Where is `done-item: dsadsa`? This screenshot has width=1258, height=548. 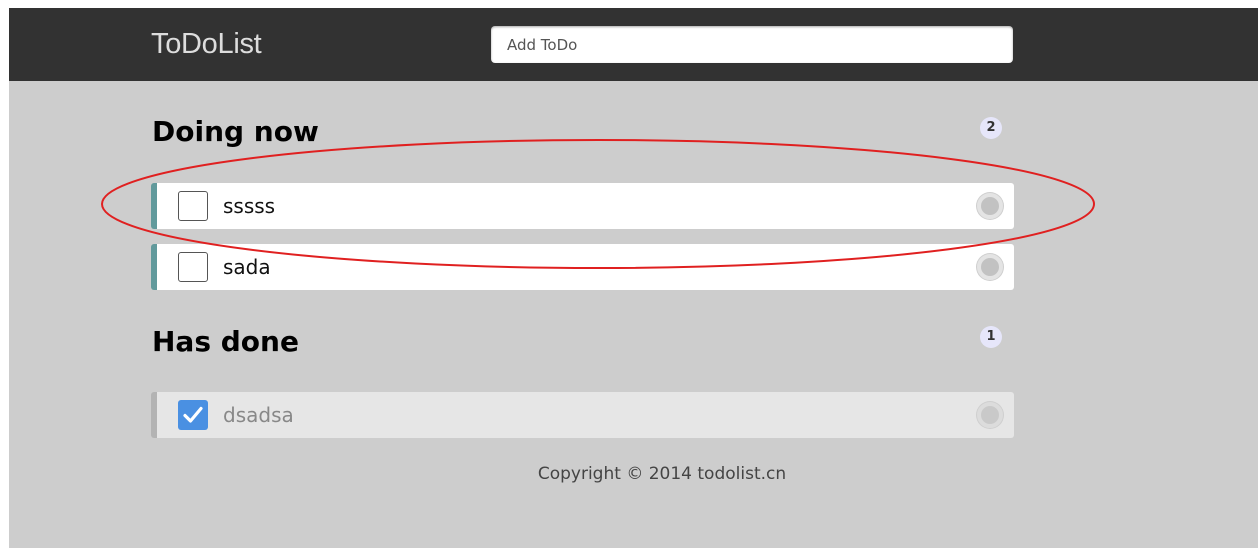 done-item: dsadsa is located at coordinates (582, 415).